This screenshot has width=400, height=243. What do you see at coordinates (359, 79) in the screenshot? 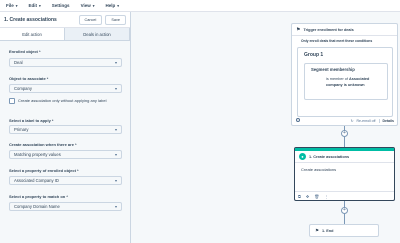
I see `segment-condition-bold1: Associated` at bounding box center [359, 79].